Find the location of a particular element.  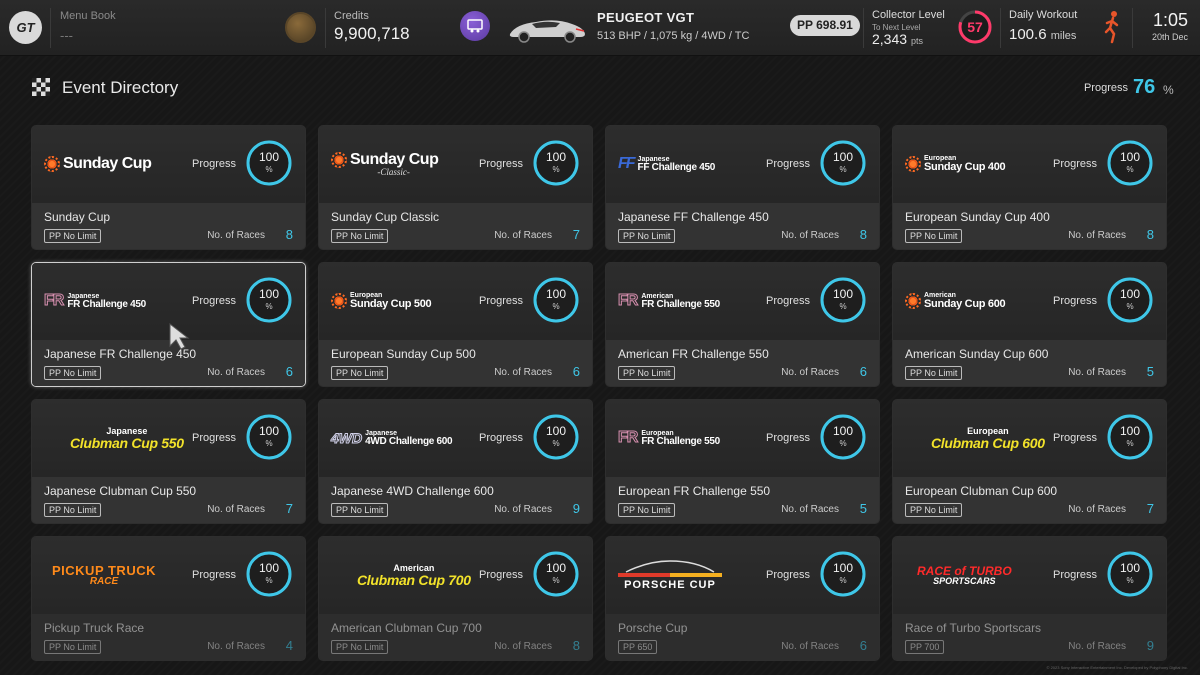

logo-text: Sunday Cup 500 is located at coordinates (391, 304).